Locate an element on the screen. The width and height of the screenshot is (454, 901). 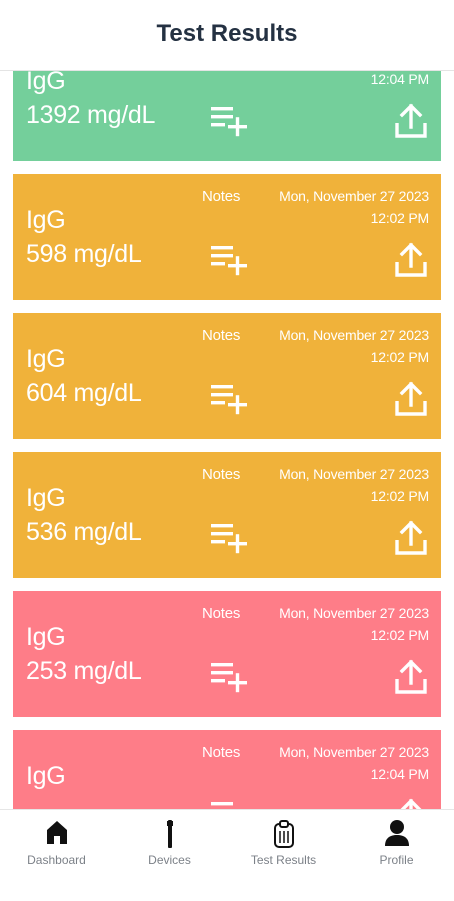
tab-label: Devices is located at coordinates (169, 860).